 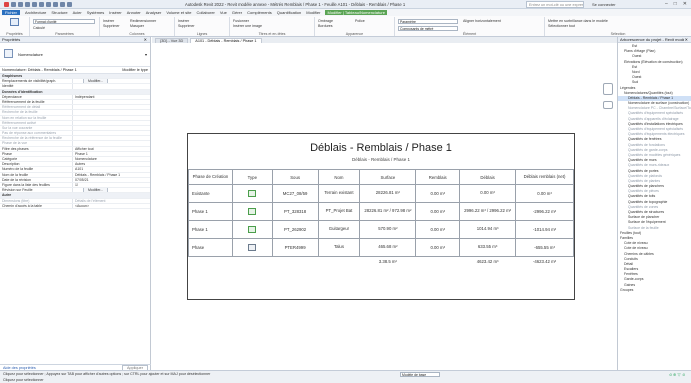 What do you see at coordinates (677, 374) in the screenshot?
I see `filter-indicator: :0 ⊕ ▽ :0` at bounding box center [677, 374].